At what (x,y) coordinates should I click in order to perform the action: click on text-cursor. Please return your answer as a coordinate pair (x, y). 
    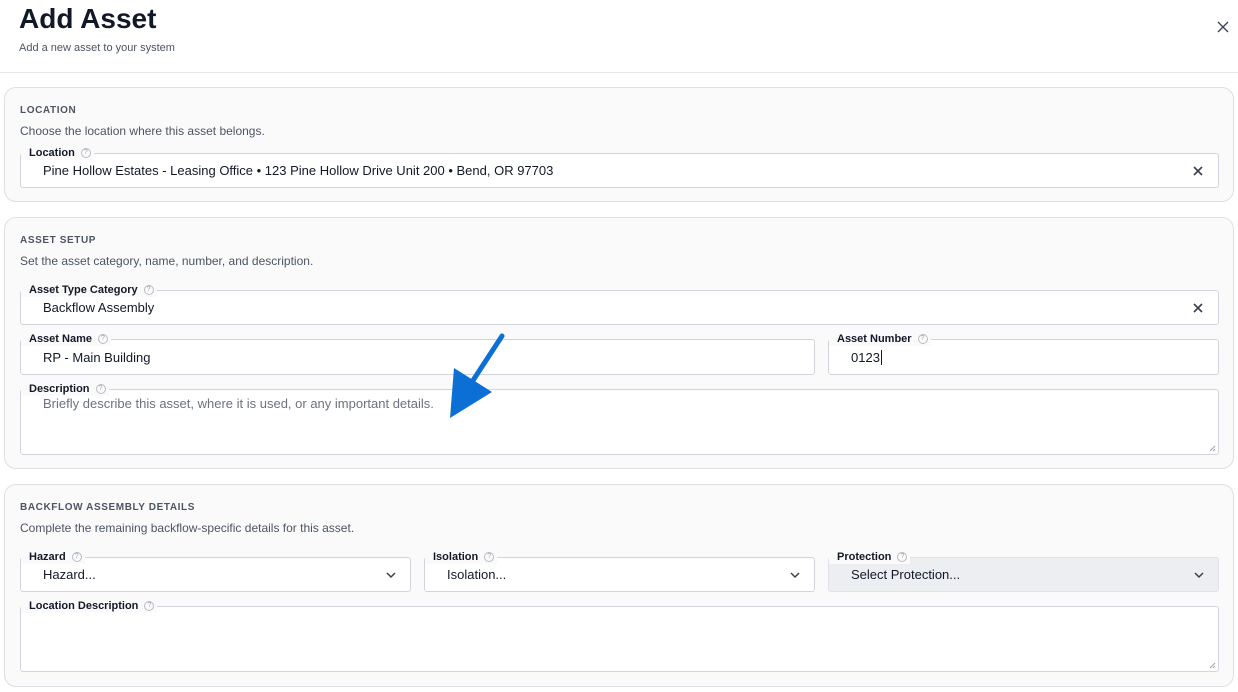
    Looking at the image, I should click on (881, 357).